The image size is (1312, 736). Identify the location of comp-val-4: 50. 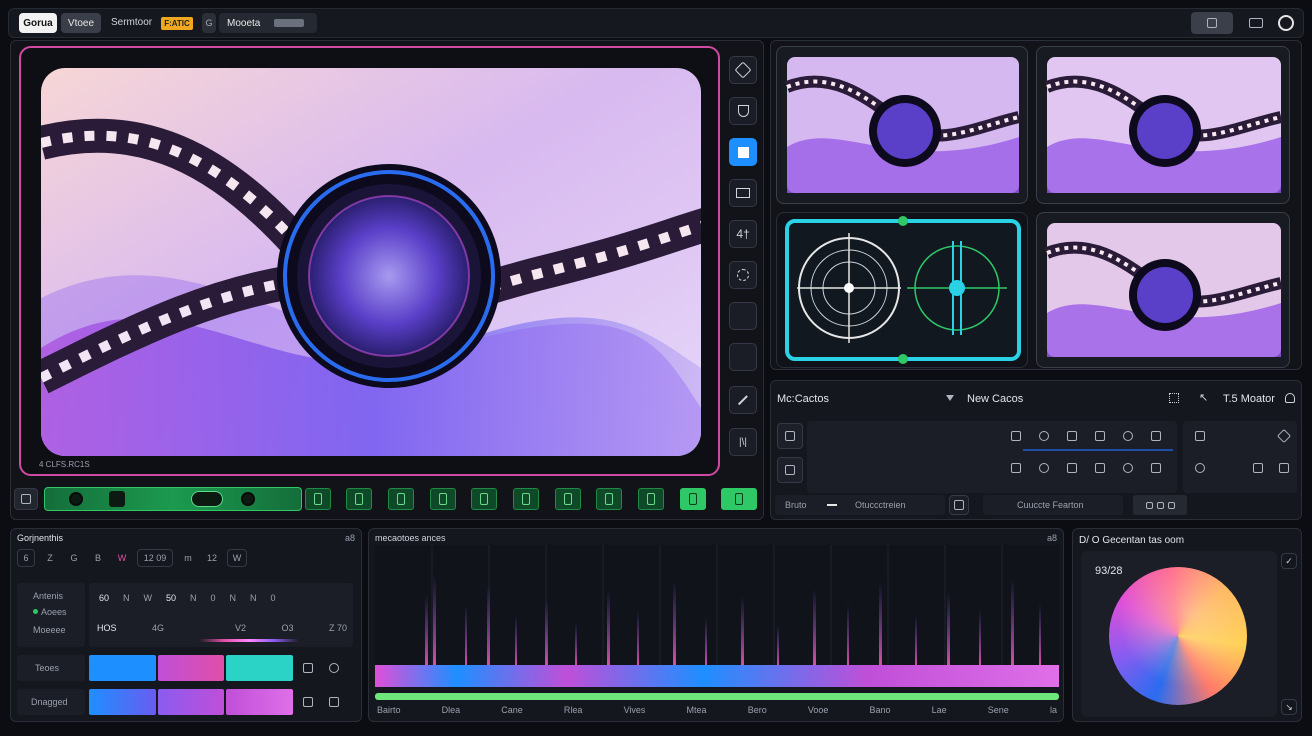
(171, 598).